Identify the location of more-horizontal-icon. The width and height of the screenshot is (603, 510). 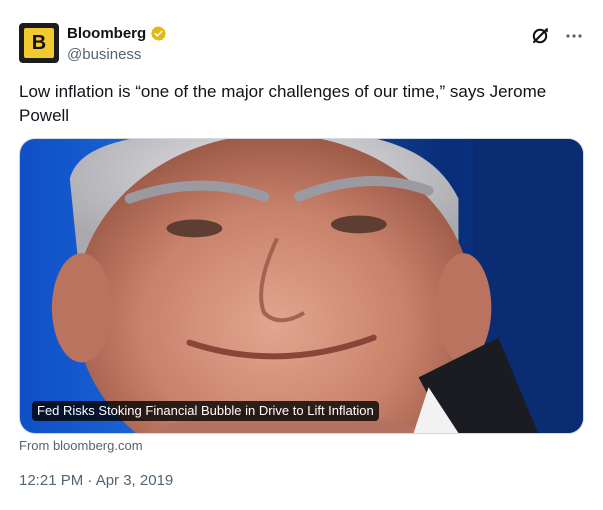
(574, 36).